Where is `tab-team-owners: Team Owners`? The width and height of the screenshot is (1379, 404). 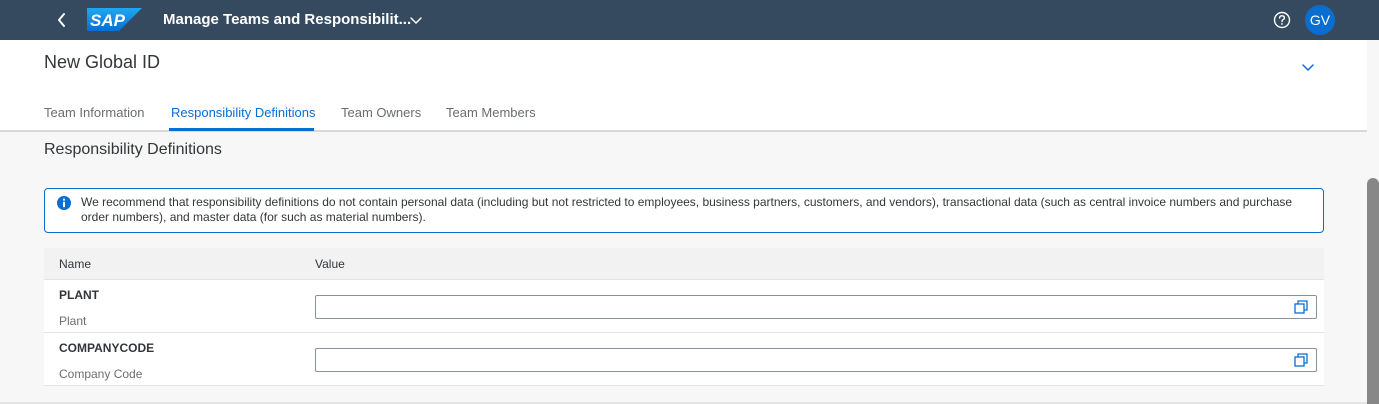
tab-team-owners: Team Owners is located at coordinates (381, 112).